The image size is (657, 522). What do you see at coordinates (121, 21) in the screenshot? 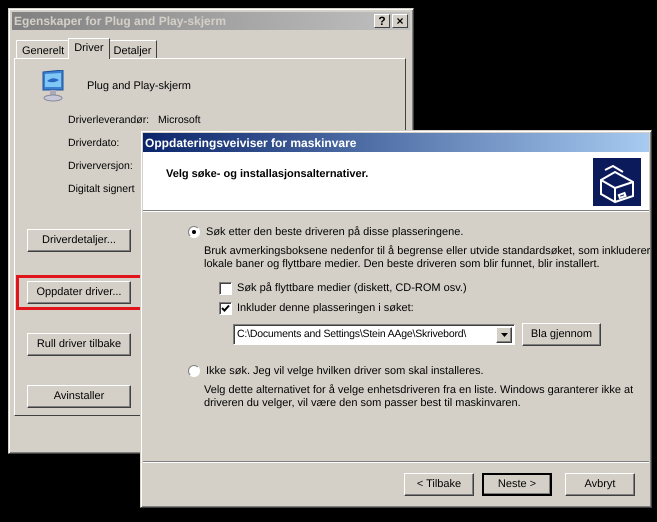
I see `window-title: Egenskaper for Plug and Play-skjerm` at bounding box center [121, 21].